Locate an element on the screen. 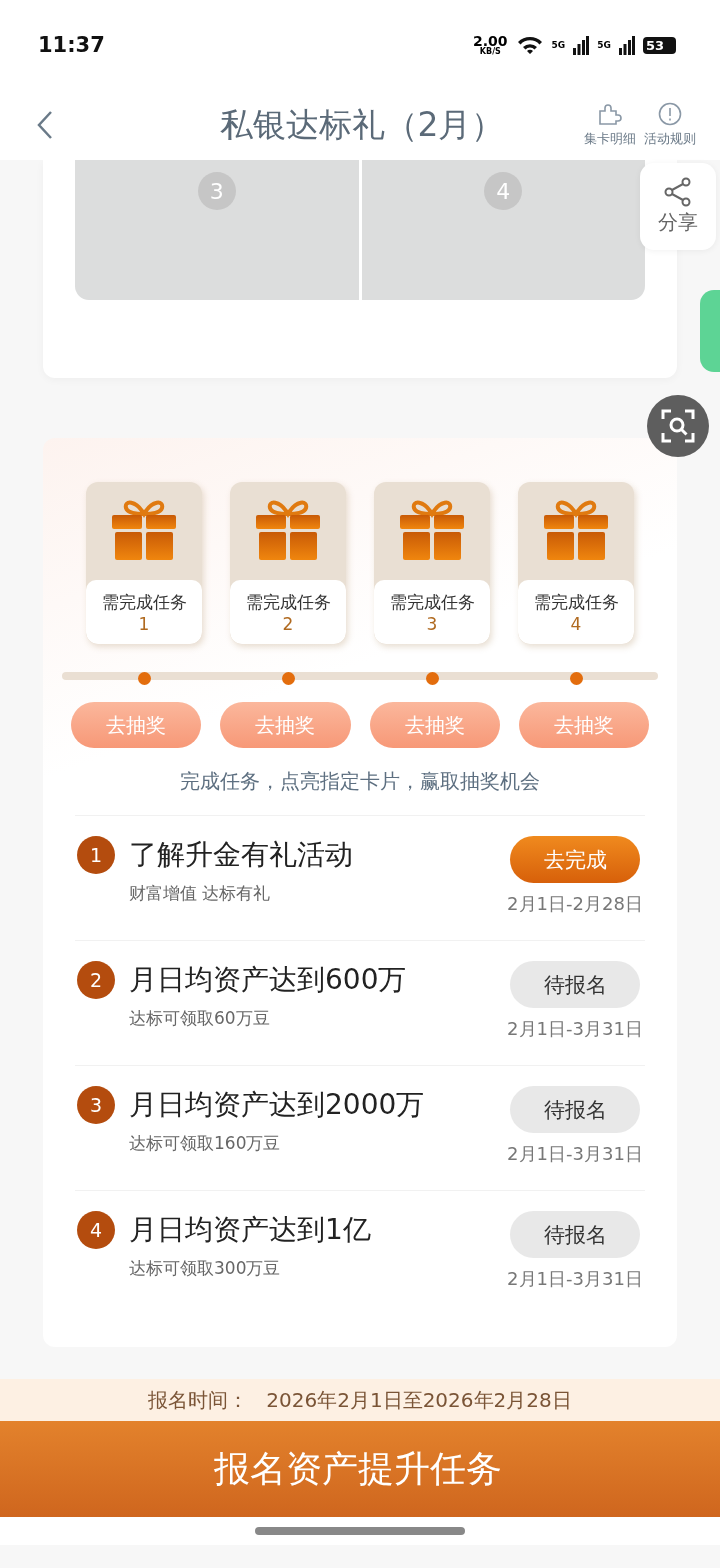 This screenshot has width=720, height=1568. task-number: 4 is located at coordinates (96, 1230).